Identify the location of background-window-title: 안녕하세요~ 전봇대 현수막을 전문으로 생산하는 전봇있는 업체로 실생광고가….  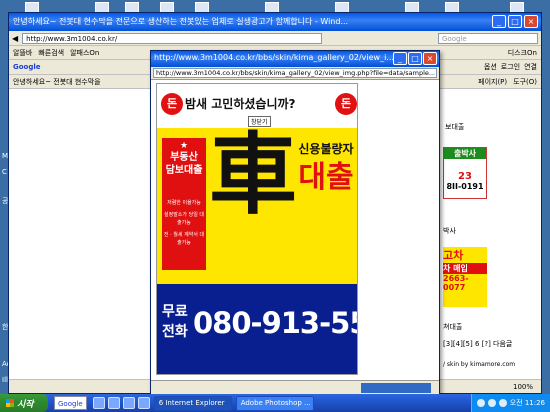
(181, 21).